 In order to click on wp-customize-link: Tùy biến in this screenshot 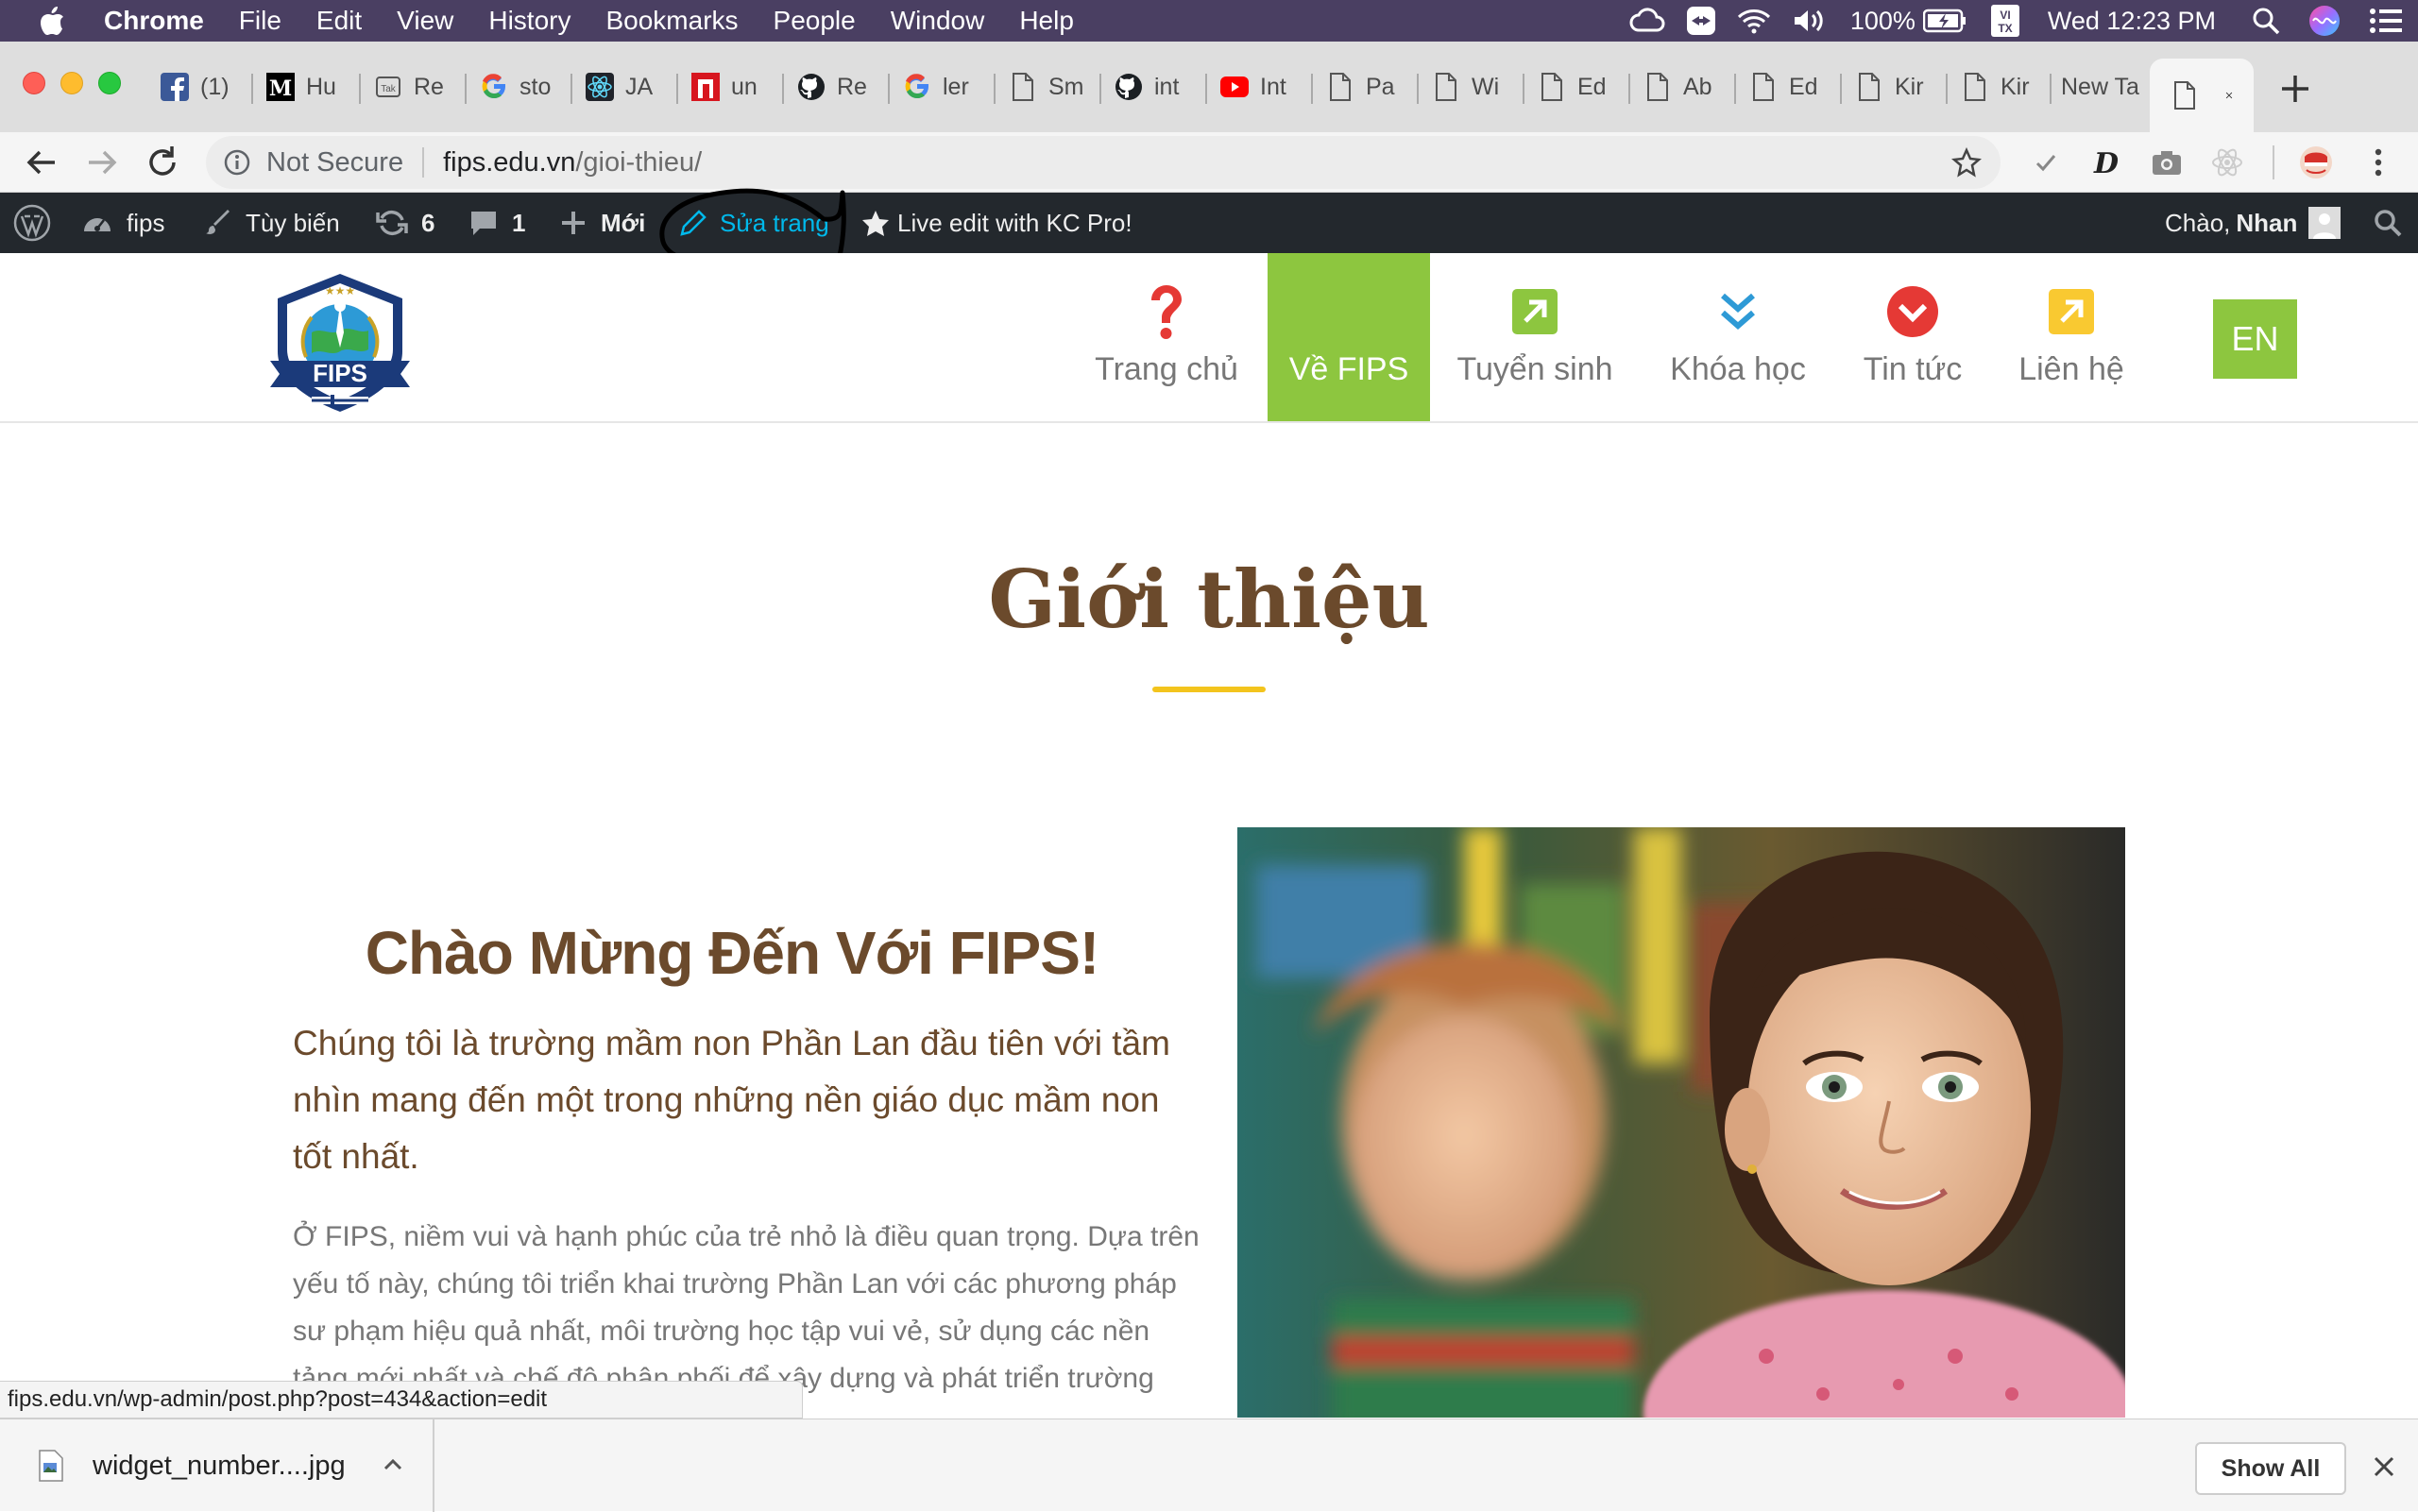, I will do `click(272, 223)`.